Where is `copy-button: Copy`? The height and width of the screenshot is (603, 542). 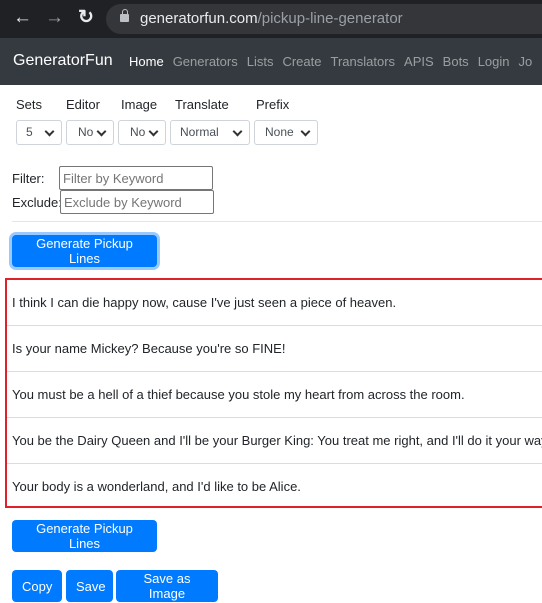
copy-button: Copy is located at coordinates (37, 586).